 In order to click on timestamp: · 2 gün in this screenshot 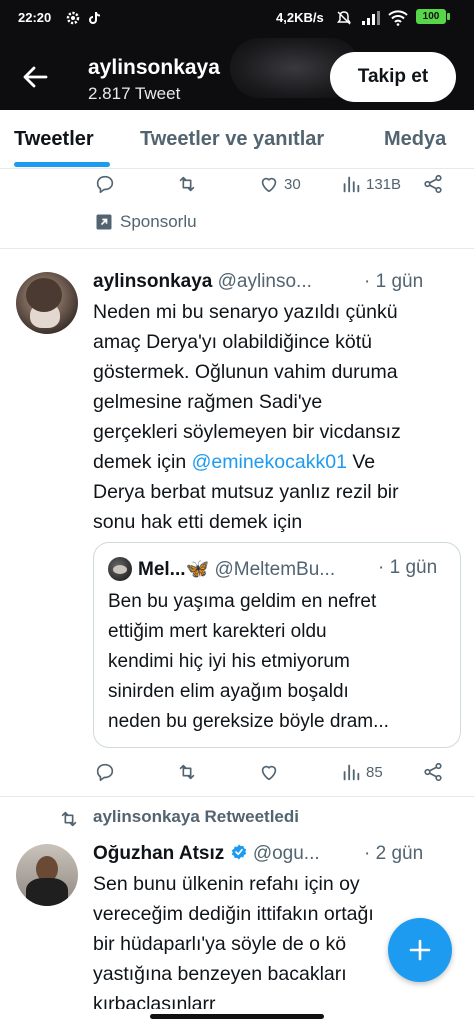, I will do `click(393, 853)`.